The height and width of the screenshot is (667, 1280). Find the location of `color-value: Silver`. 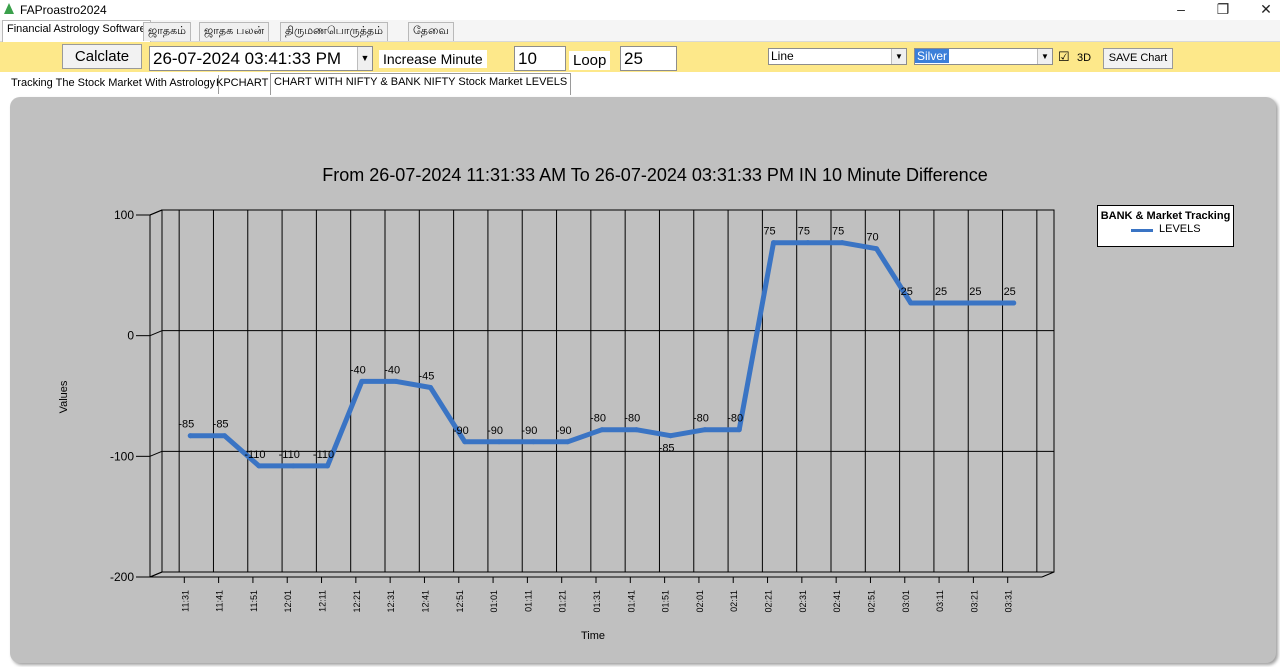

color-value: Silver is located at coordinates (932, 56).